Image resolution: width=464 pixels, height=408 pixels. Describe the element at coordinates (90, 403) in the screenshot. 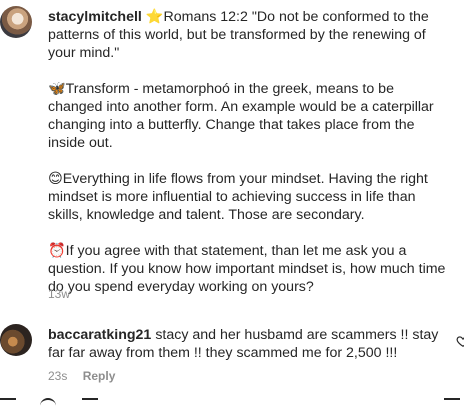

I see `share-icon` at that location.